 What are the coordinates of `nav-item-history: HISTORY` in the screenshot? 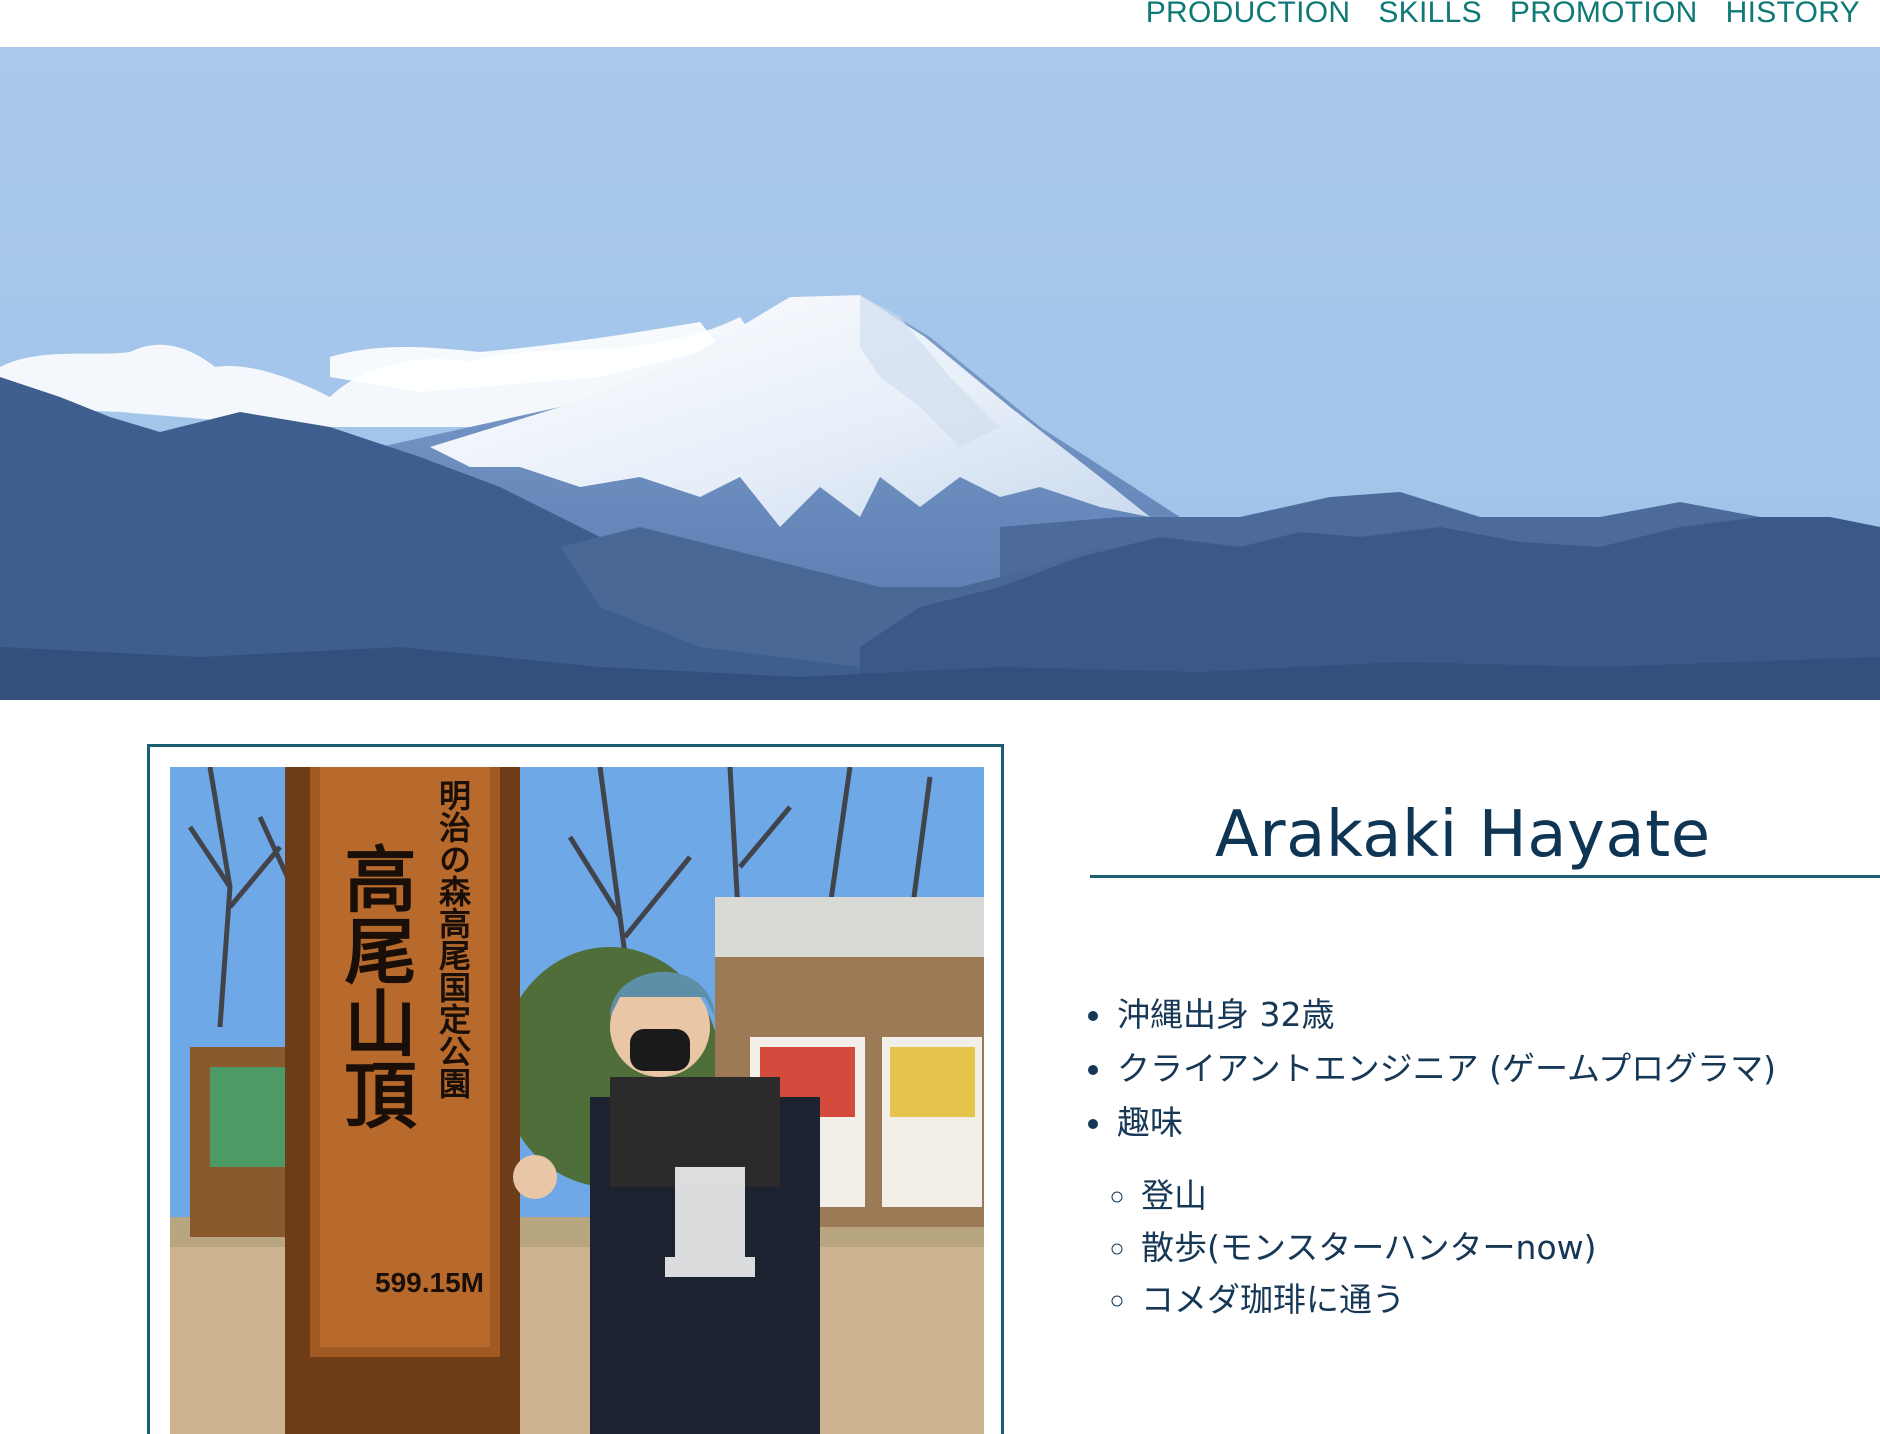 It's located at (1793, 15).